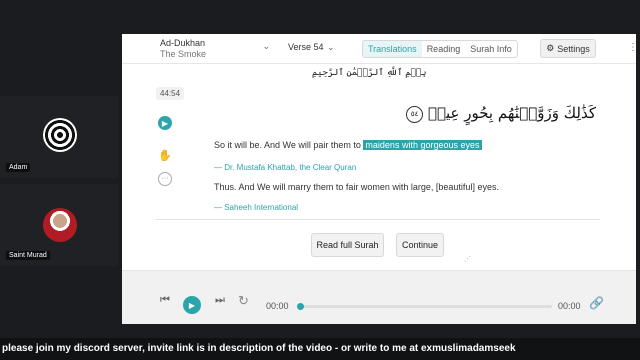 This screenshot has height=360, width=640. What do you see at coordinates (378, 219) in the screenshot?
I see `divider` at bounding box center [378, 219].